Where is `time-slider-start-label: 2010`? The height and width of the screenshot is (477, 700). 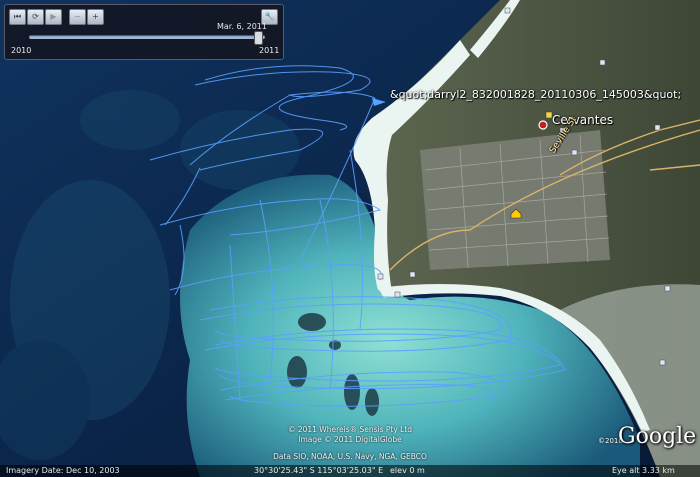
time-slider-start-label: 2010 is located at coordinates (21, 50).